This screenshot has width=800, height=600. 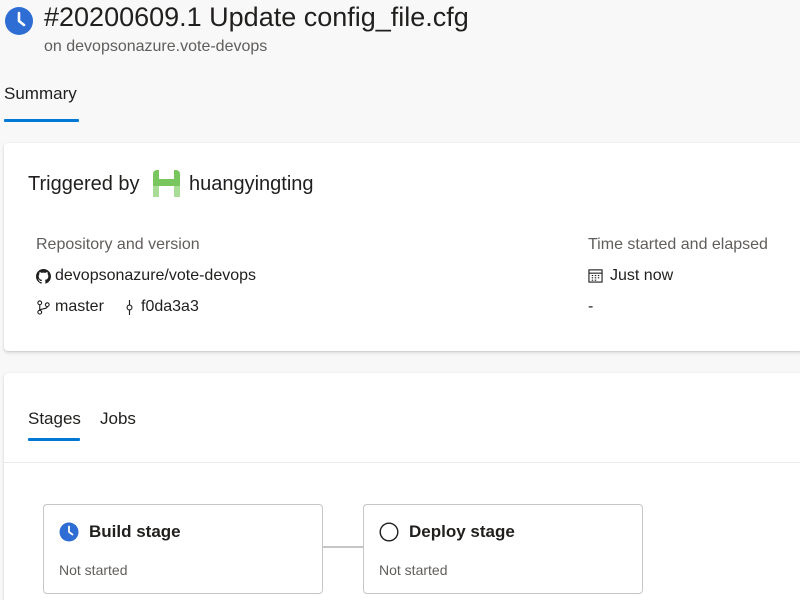 I want to click on tab-summary: Summary, so click(x=40, y=94).